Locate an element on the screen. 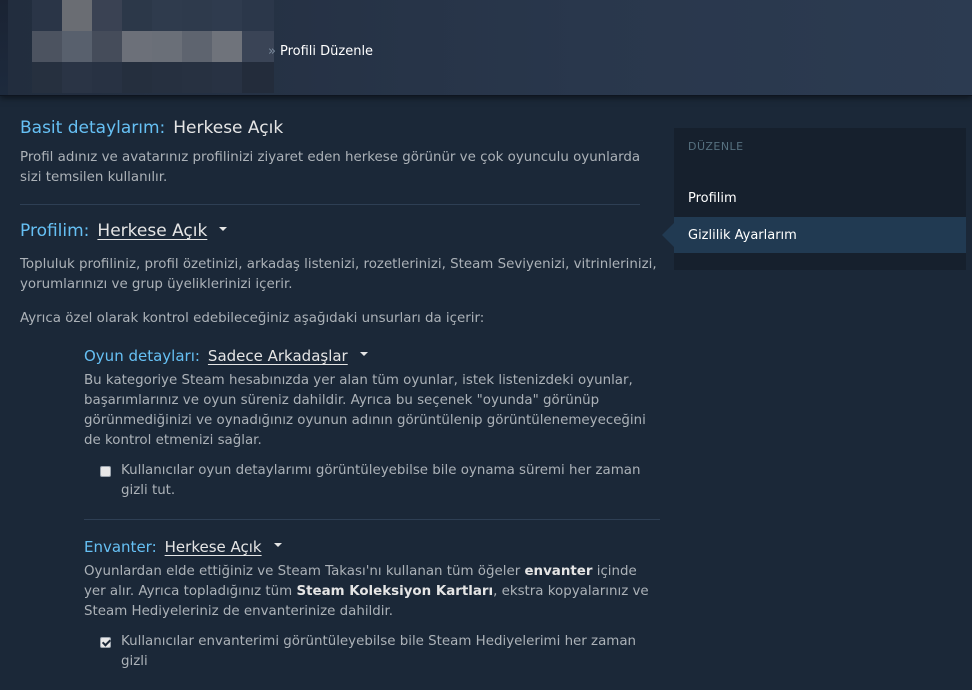  basic-details-value: Herkese Açık is located at coordinates (228, 128).